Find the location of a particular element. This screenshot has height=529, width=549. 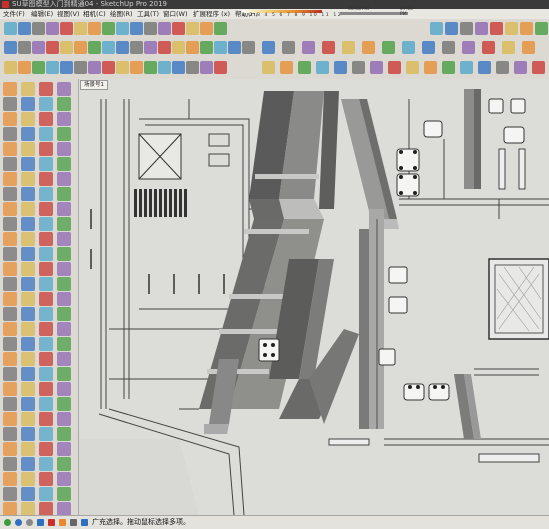

zoom-window-icon is located at coordinates (192, 28).